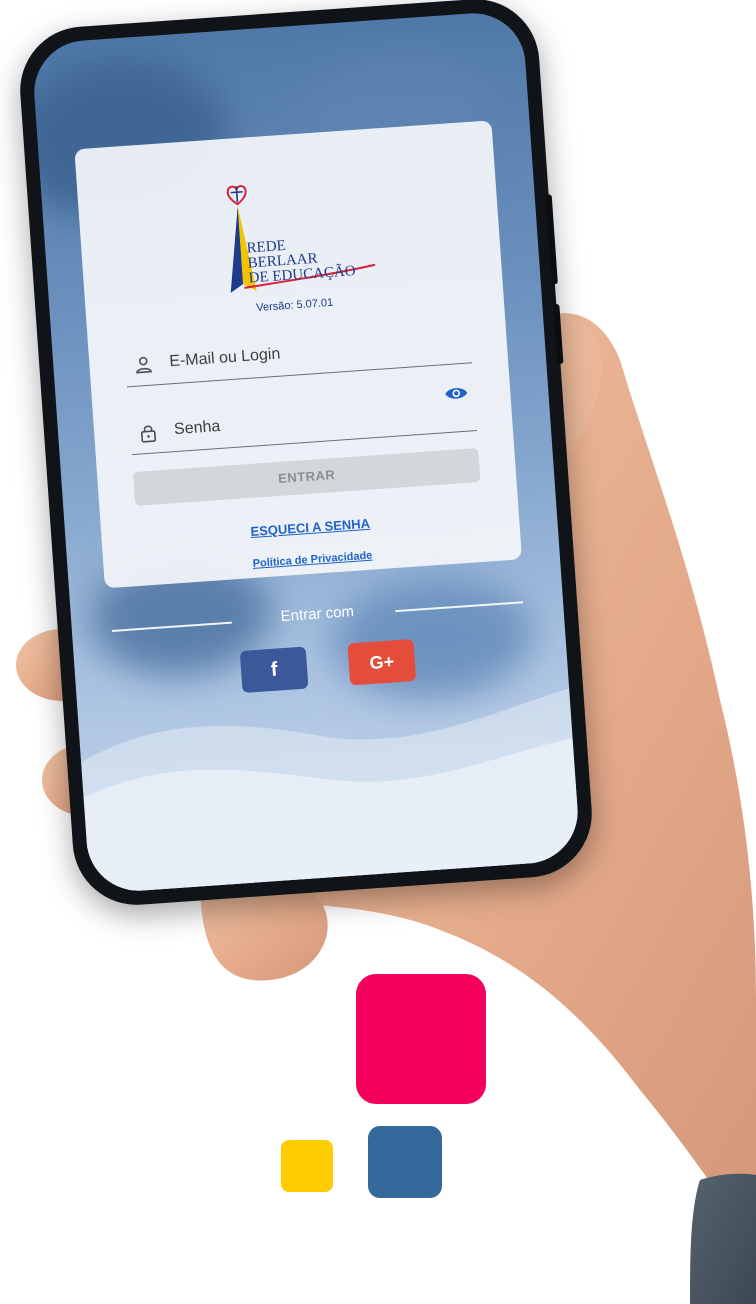 The image size is (756, 1304). Describe the element at coordinates (225, 359) in the screenshot. I see `login-input: E-Mail ou Login` at that location.